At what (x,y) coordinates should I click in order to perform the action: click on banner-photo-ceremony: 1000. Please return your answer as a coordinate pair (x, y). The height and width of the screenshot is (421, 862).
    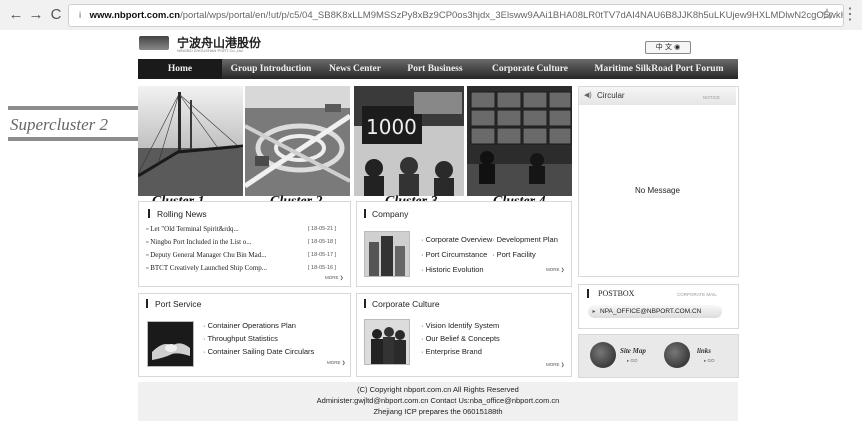
    Looking at the image, I should click on (409, 141).